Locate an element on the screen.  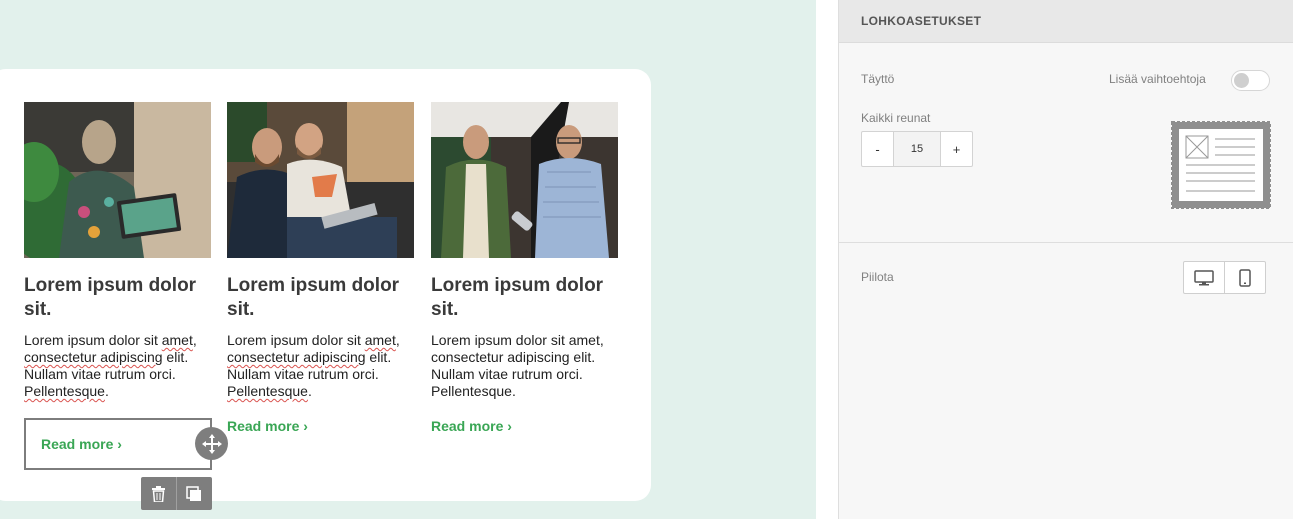
read-more-link-3: Read more › is located at coordinates (524, 426).